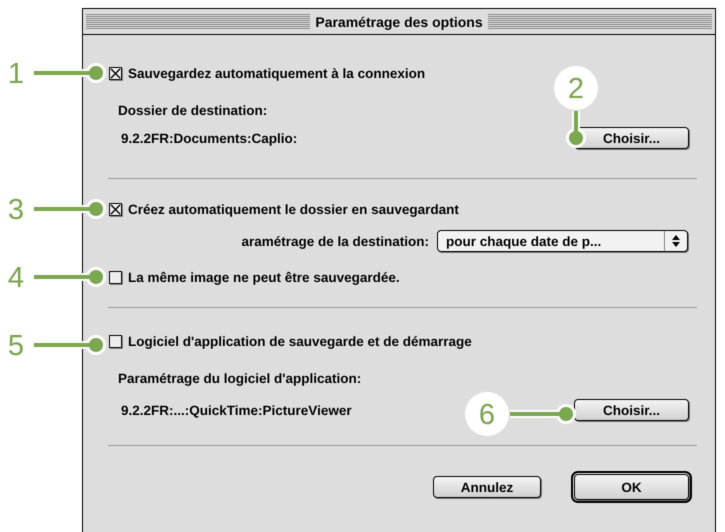  What do you see at coordinates (16, 346) in the screenshot?
I see `callout-number: 5` at bounding box center [16, 346].